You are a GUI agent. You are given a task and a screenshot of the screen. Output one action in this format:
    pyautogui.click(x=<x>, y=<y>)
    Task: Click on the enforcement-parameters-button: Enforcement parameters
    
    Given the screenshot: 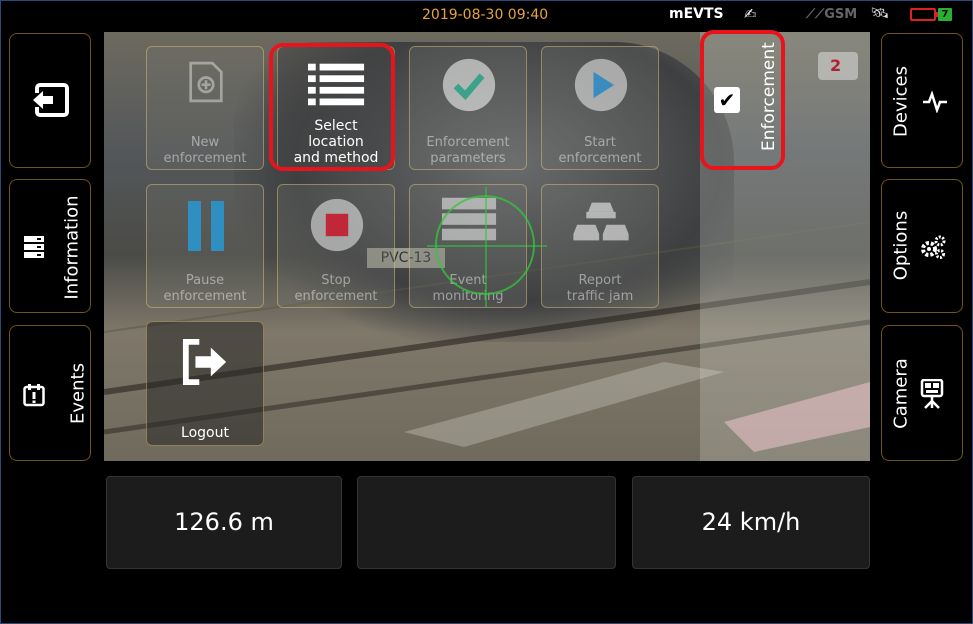 What is the action you would take?
    pyautogui.click(x=468, y=108)
    